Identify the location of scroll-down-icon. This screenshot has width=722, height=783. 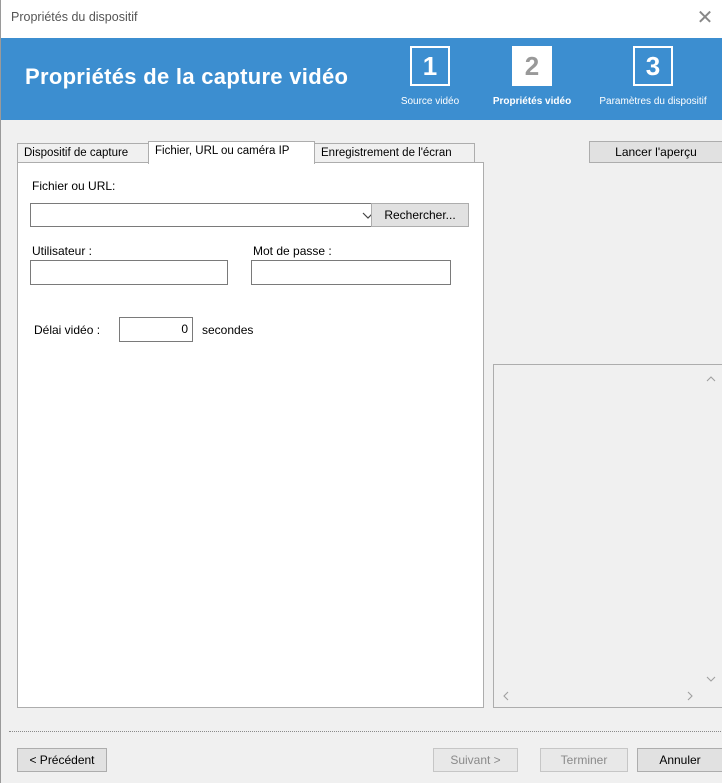
(711, 679).